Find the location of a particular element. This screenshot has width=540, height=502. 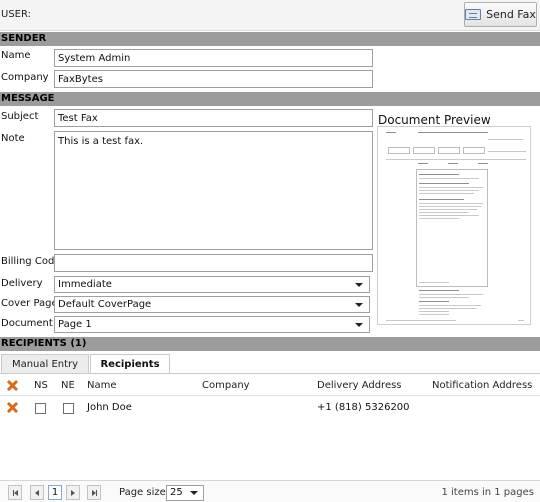

page-size-label: Page size: is located at coordinates (144, 492).